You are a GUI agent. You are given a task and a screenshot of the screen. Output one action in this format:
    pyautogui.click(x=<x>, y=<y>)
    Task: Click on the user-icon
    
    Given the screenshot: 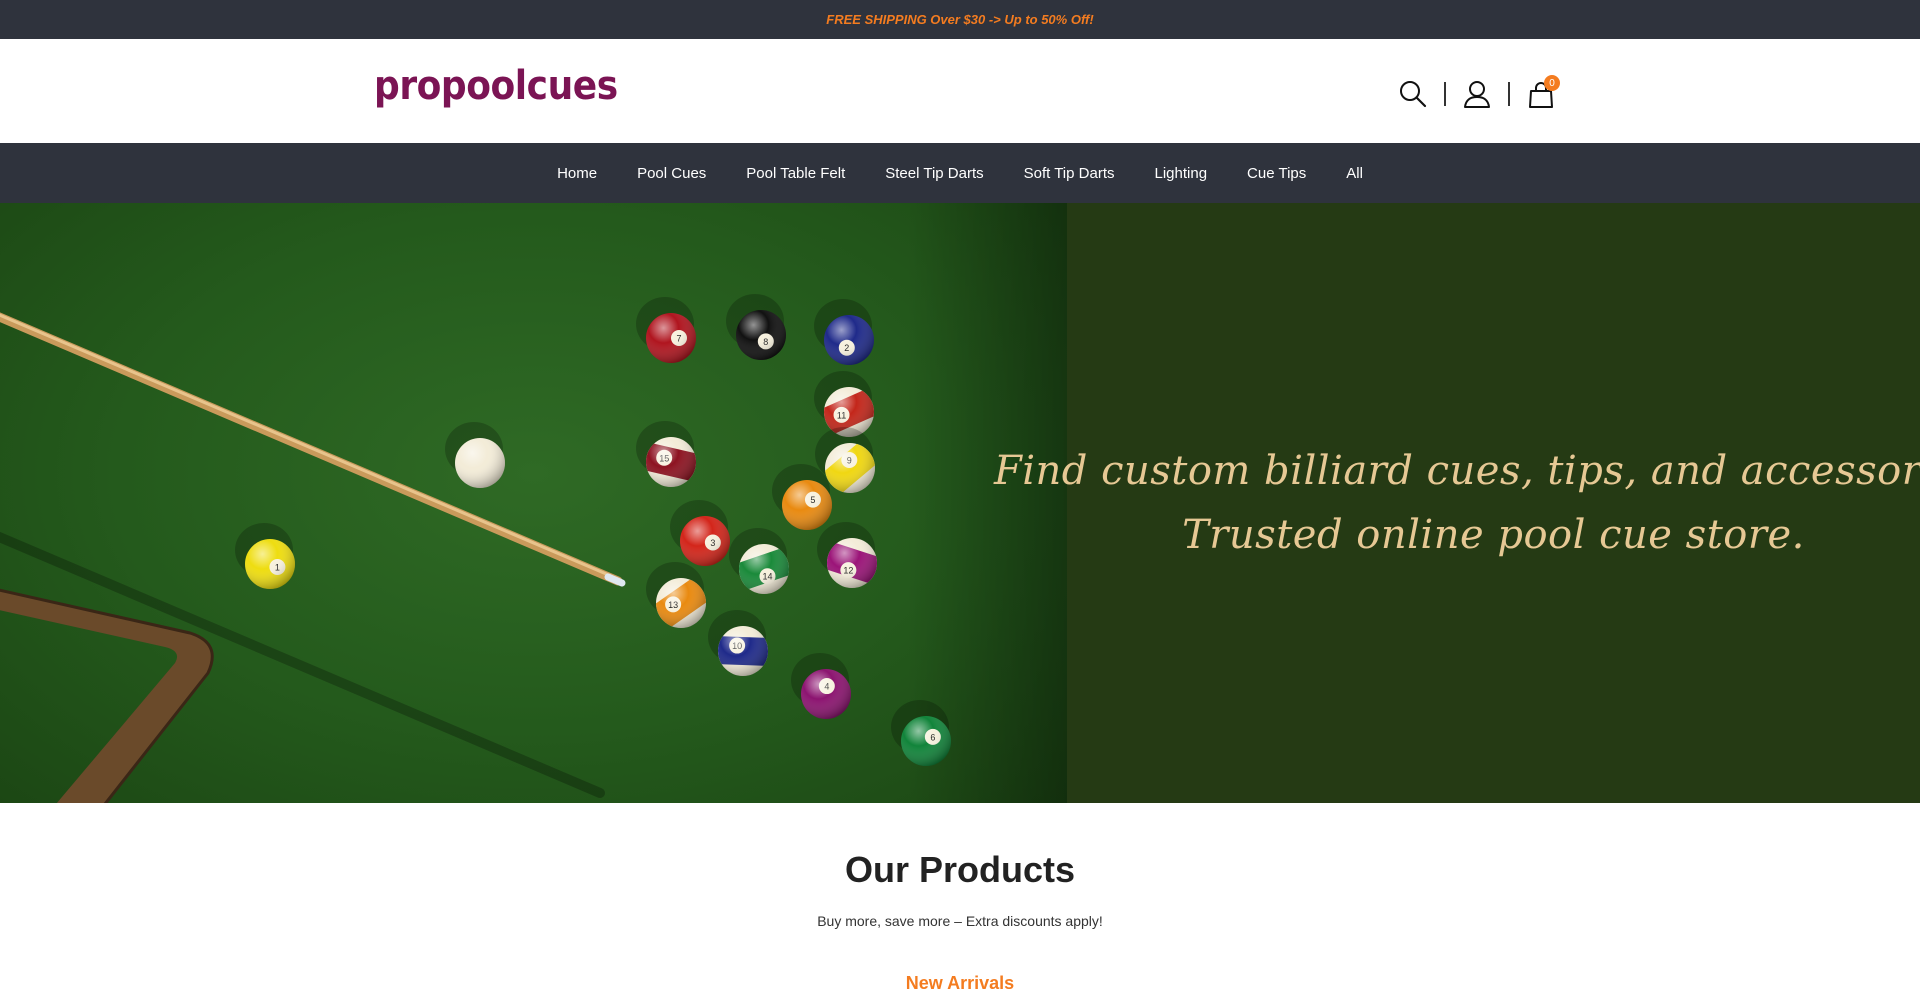 What is the action you would take?
    pyautogui.click(x=1477, y=94)
    